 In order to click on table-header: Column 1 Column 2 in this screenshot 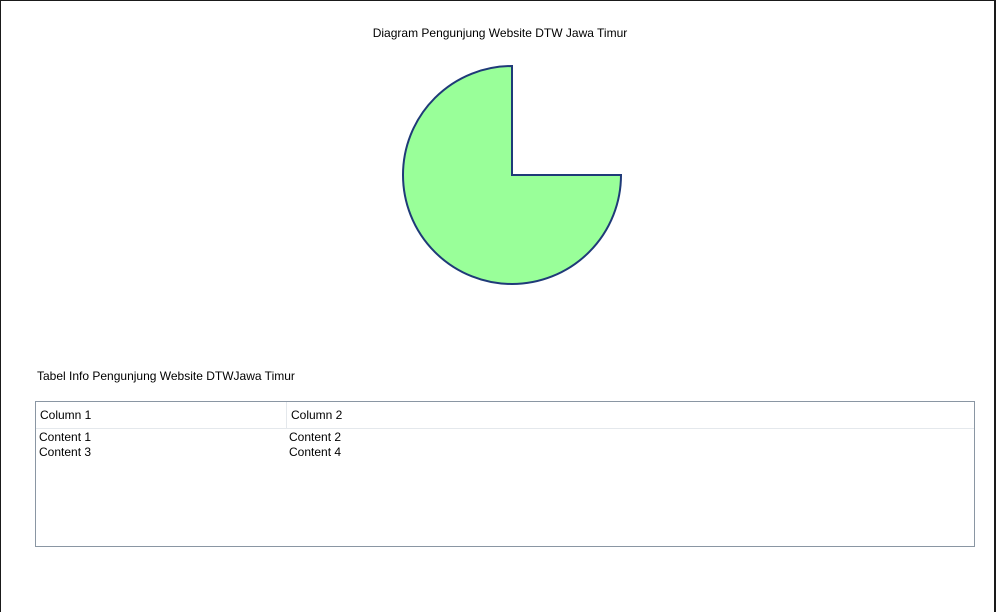, I will do `click(505, 415)`.